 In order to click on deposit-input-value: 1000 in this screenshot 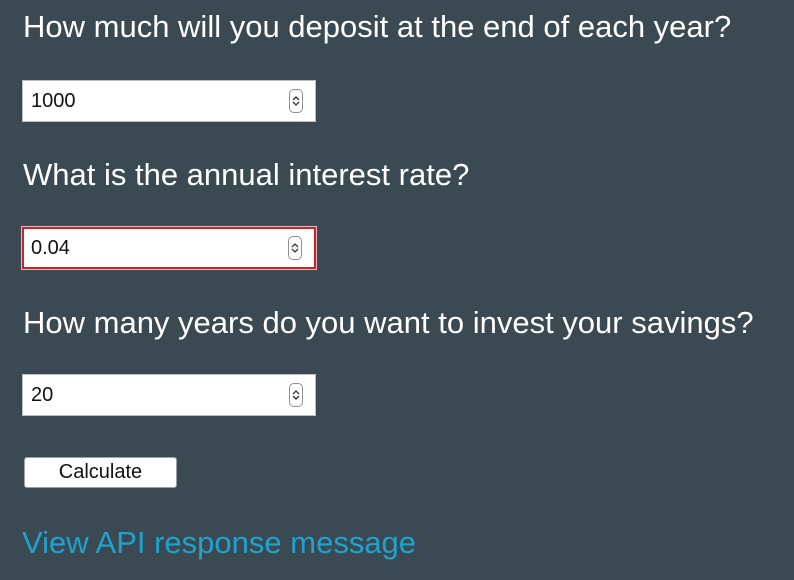, I will do `click(156, 101)`.